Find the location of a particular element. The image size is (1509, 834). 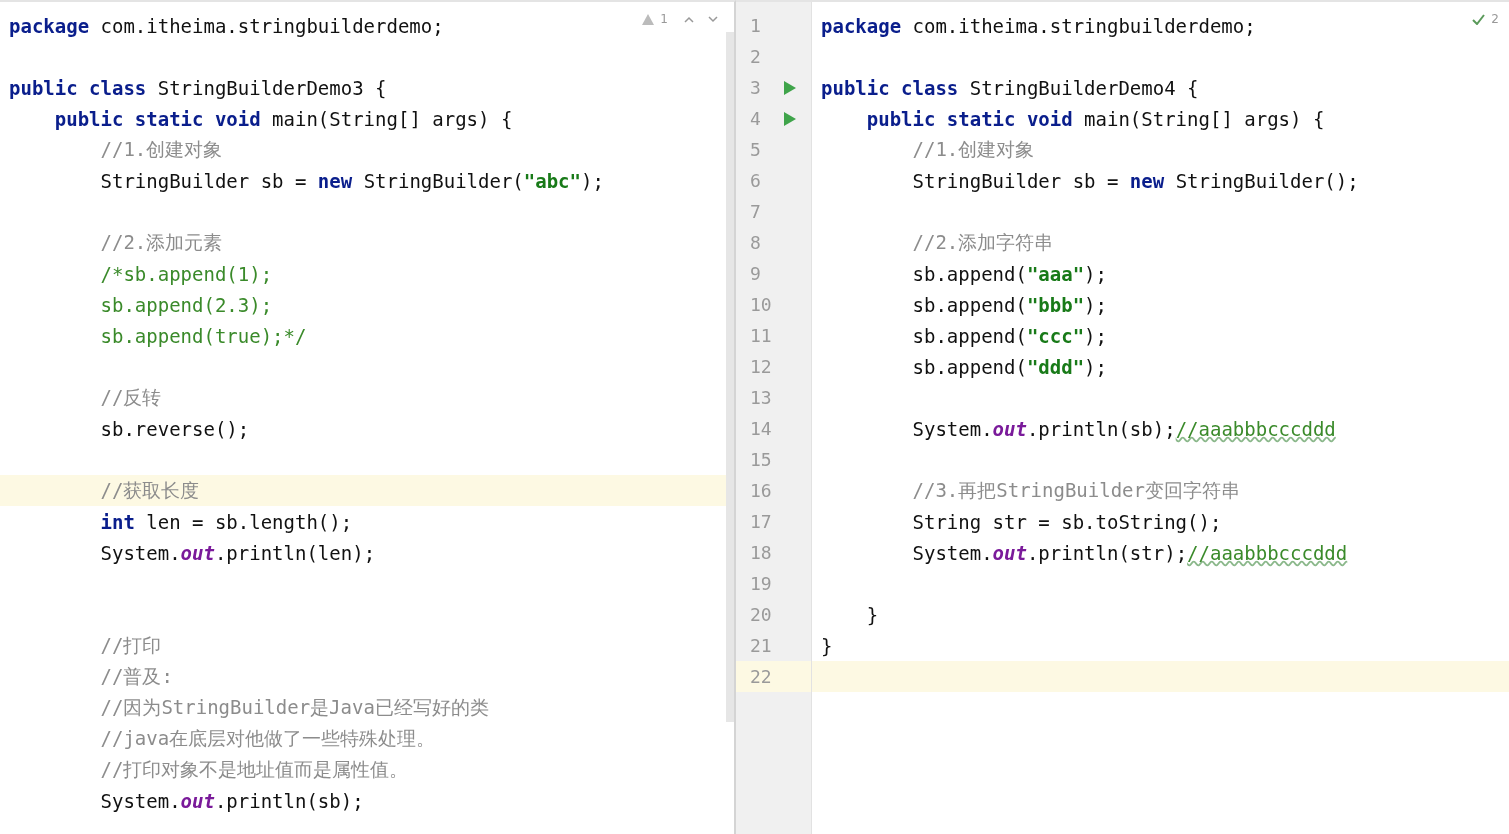

code-line: /*sb.append(1); is located at coordinates (186, 273).